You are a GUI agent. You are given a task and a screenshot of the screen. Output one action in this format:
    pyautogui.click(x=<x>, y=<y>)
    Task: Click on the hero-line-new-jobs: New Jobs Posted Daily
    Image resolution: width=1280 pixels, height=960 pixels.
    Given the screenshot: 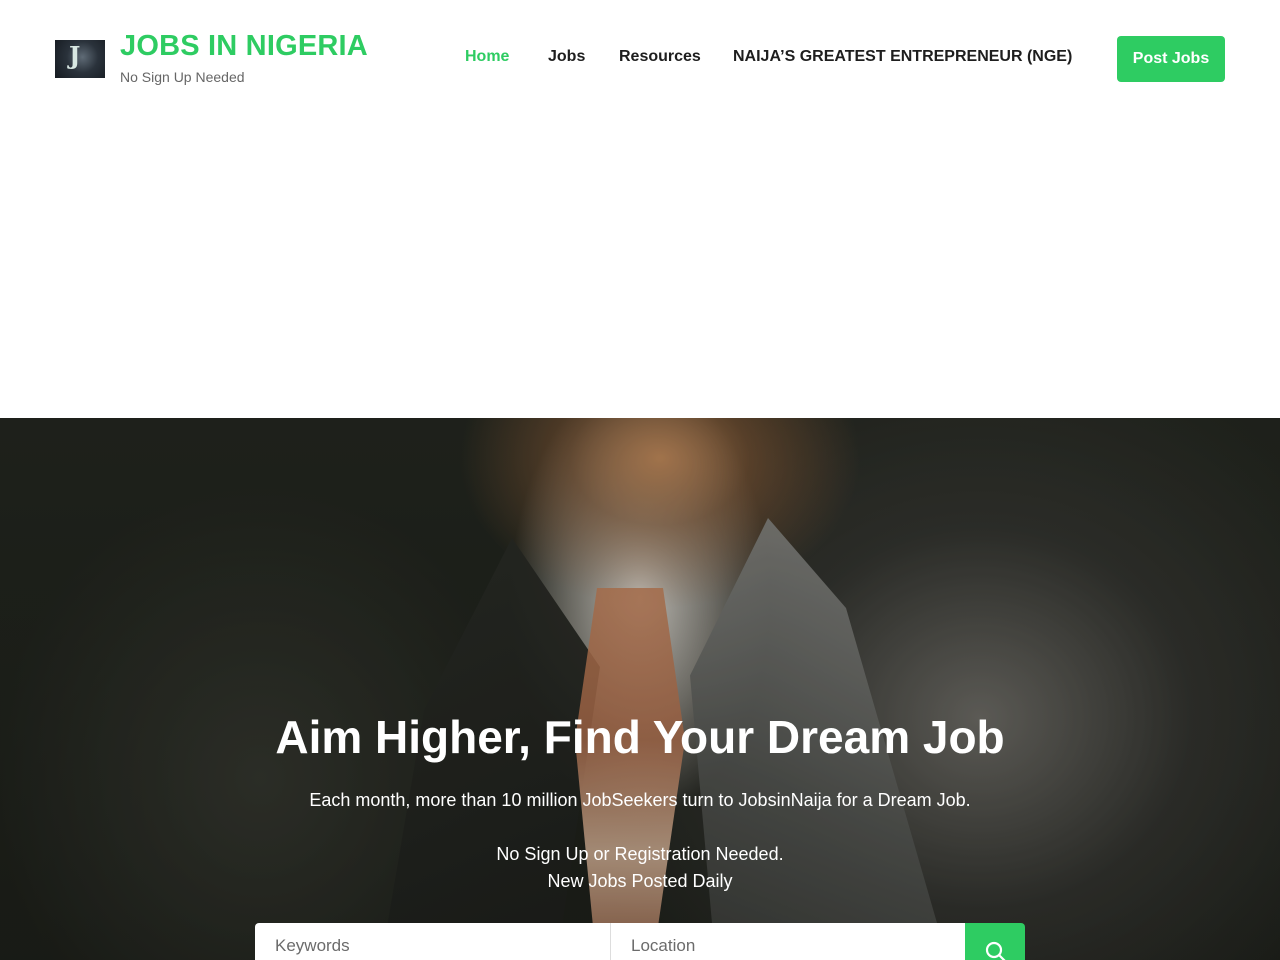 What is the action you would take?
    pyautogui.click(x=640, y=881)
    